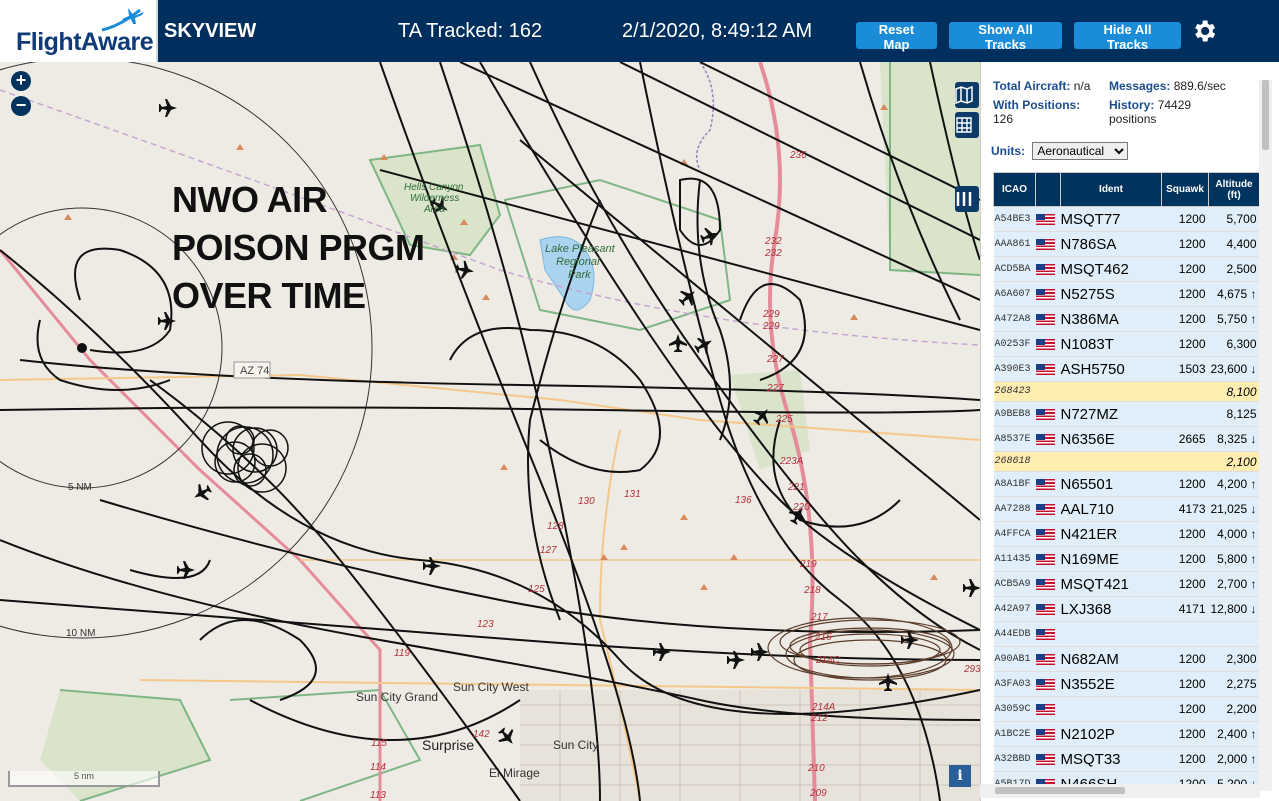 The height and width of the screenshot is (801, 1279). I want to click on table-row: A3059C 1200 2,200, so click(1126, 709).